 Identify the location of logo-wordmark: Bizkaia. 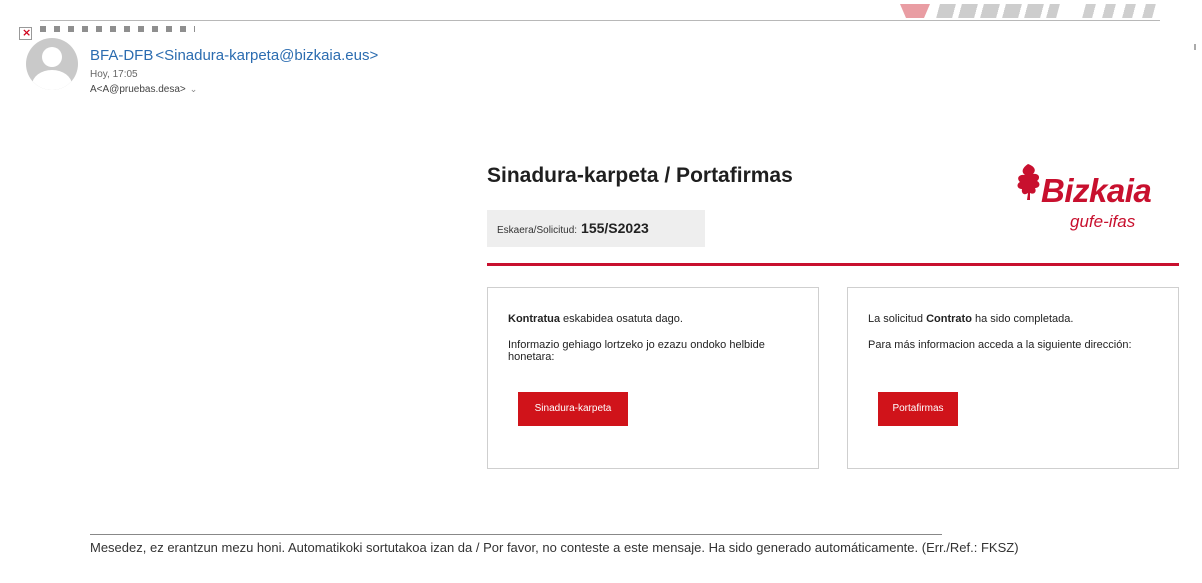
(1096, 190).